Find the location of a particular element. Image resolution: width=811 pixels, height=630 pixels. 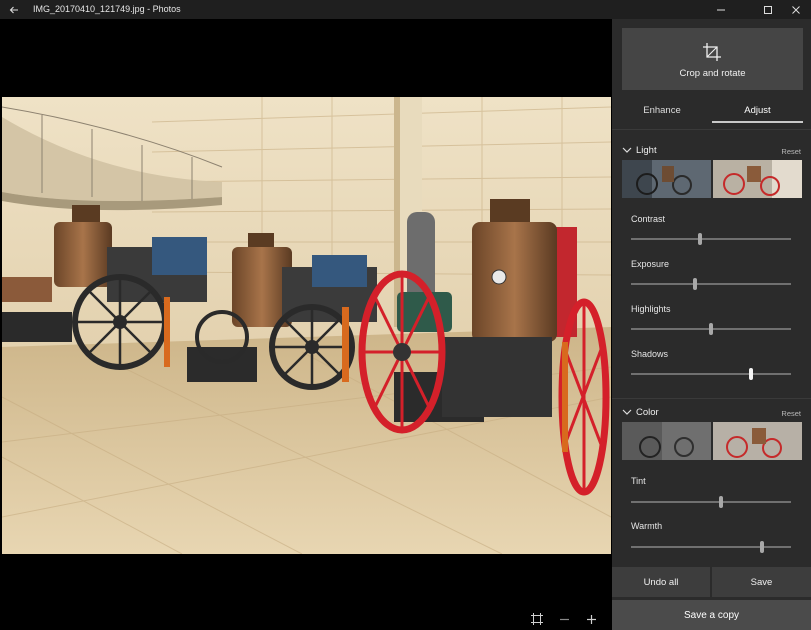

color-reset-button: Reset is located at coordinates (791, 413).